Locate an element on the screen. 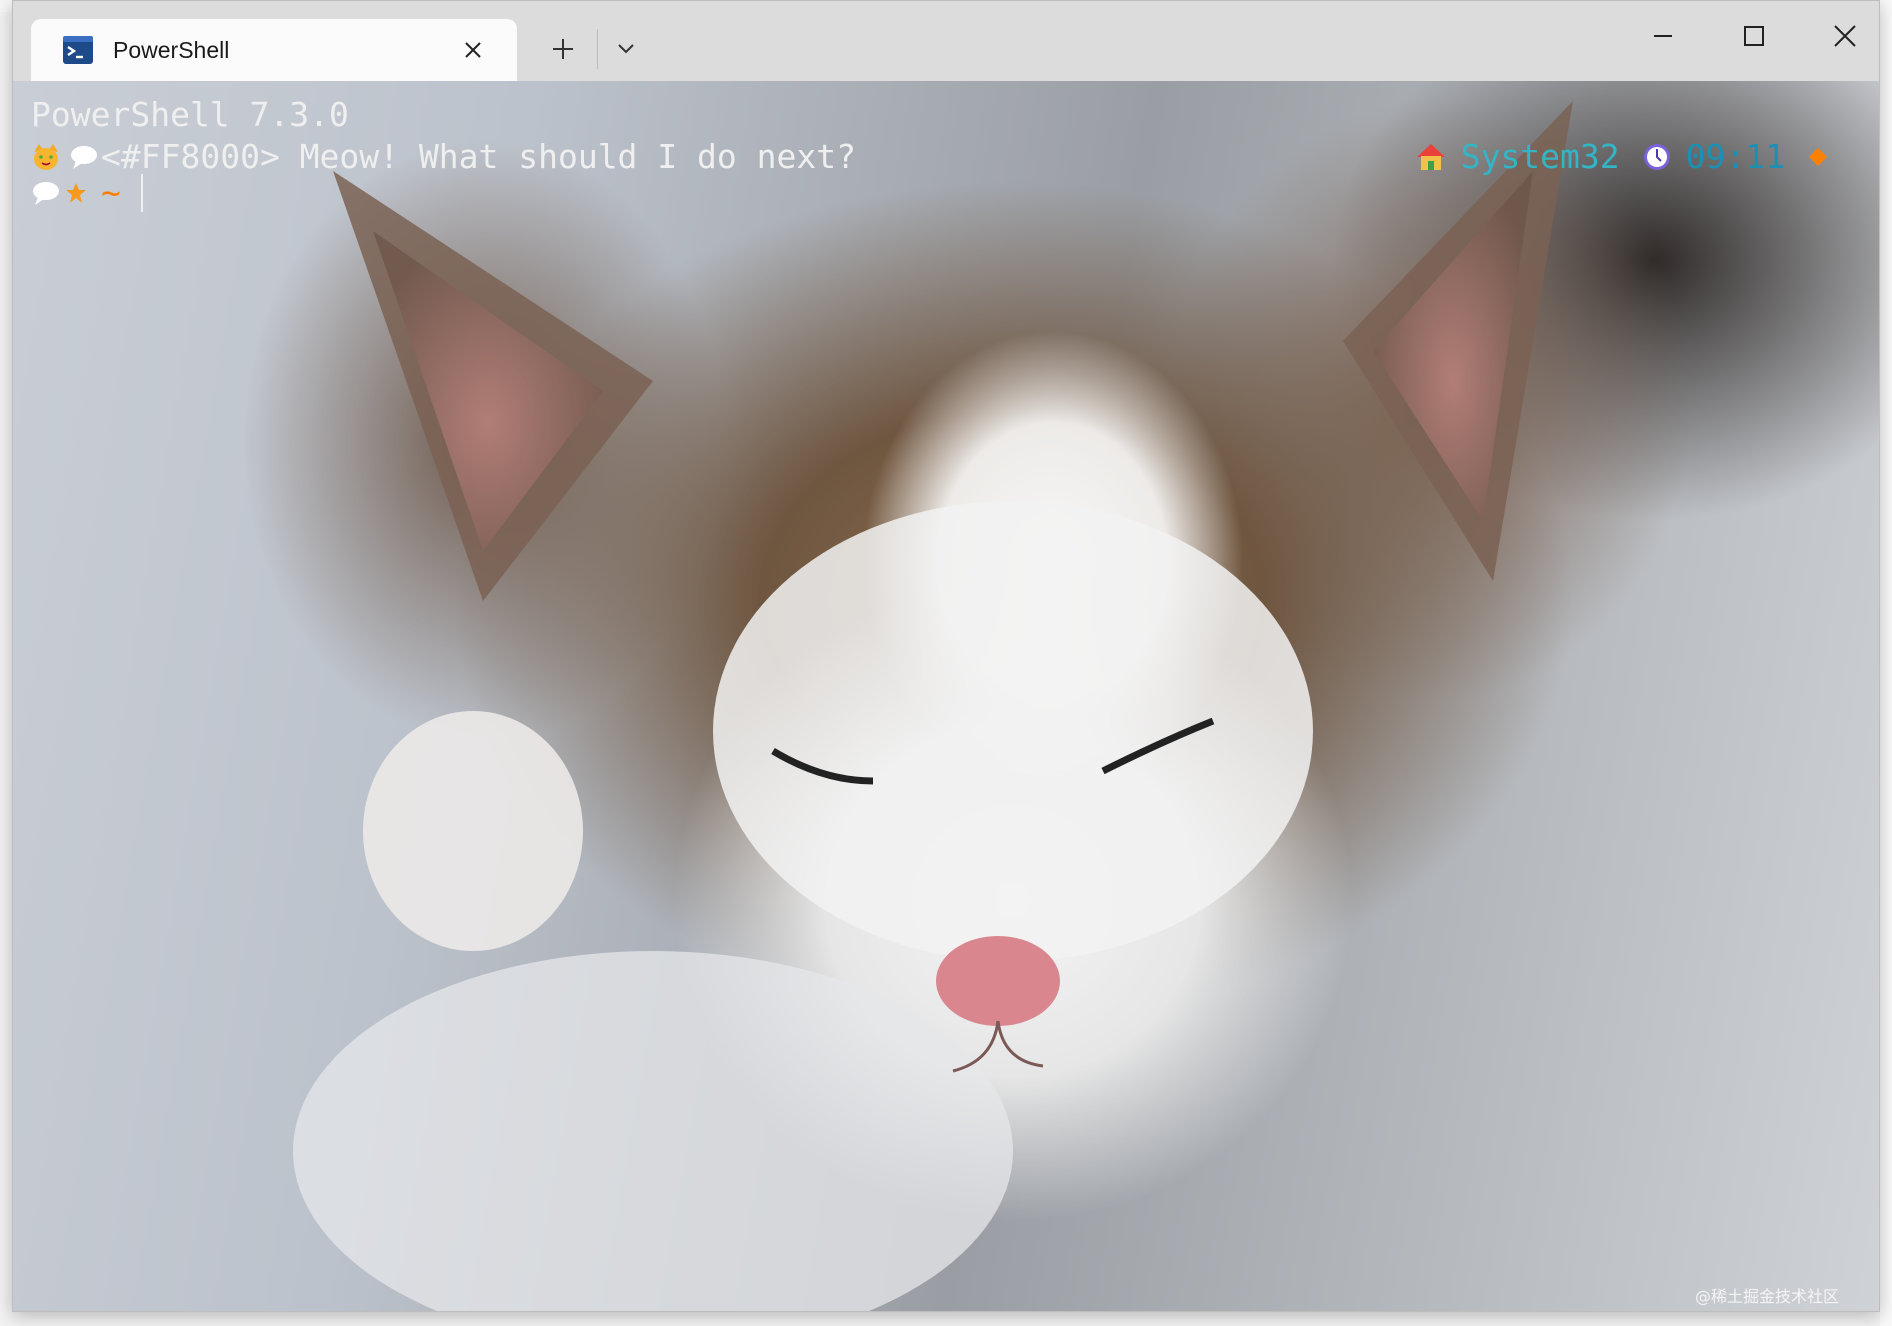 Image resolution: width=1892 pixels, height=1326 pixels. prompt-message: <#FF8000> Meow! What should I do next? is located at coordinates (478, 156).